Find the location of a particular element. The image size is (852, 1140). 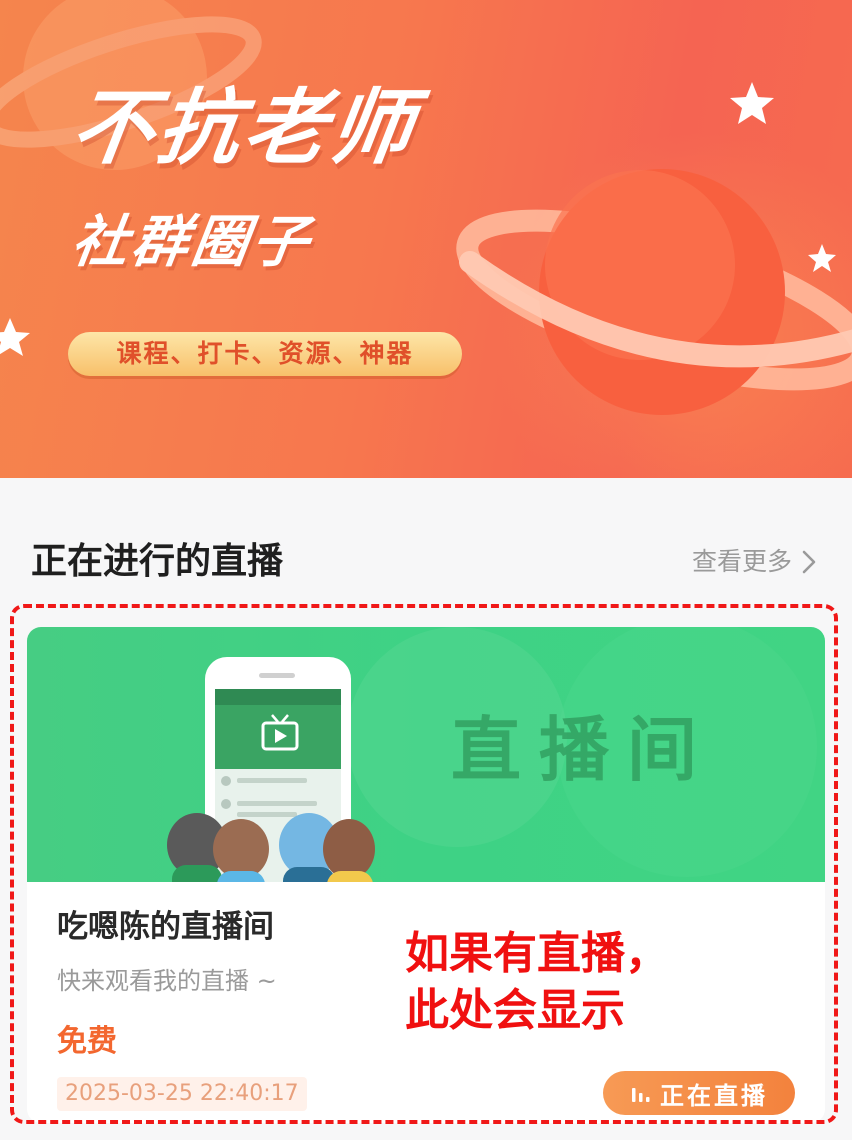

live-now-label: 正在直播 is located at coordinates (714, 1095).